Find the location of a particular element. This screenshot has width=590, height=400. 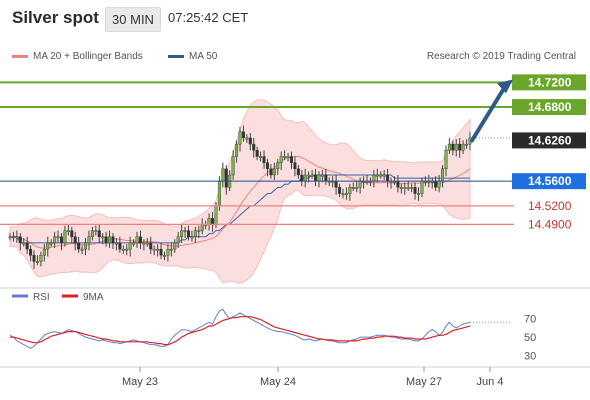

x-tick-label: May 24 is located at coordinates (278, 382).